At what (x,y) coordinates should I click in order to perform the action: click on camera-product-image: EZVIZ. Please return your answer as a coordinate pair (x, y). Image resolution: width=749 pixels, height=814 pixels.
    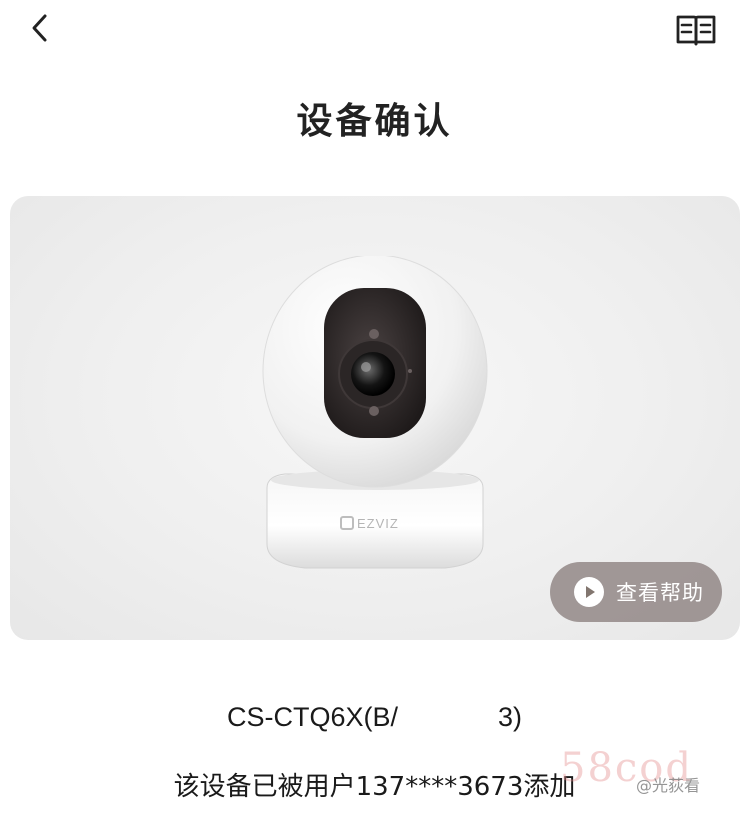
    Looking at the image, I should click on (375, 412).